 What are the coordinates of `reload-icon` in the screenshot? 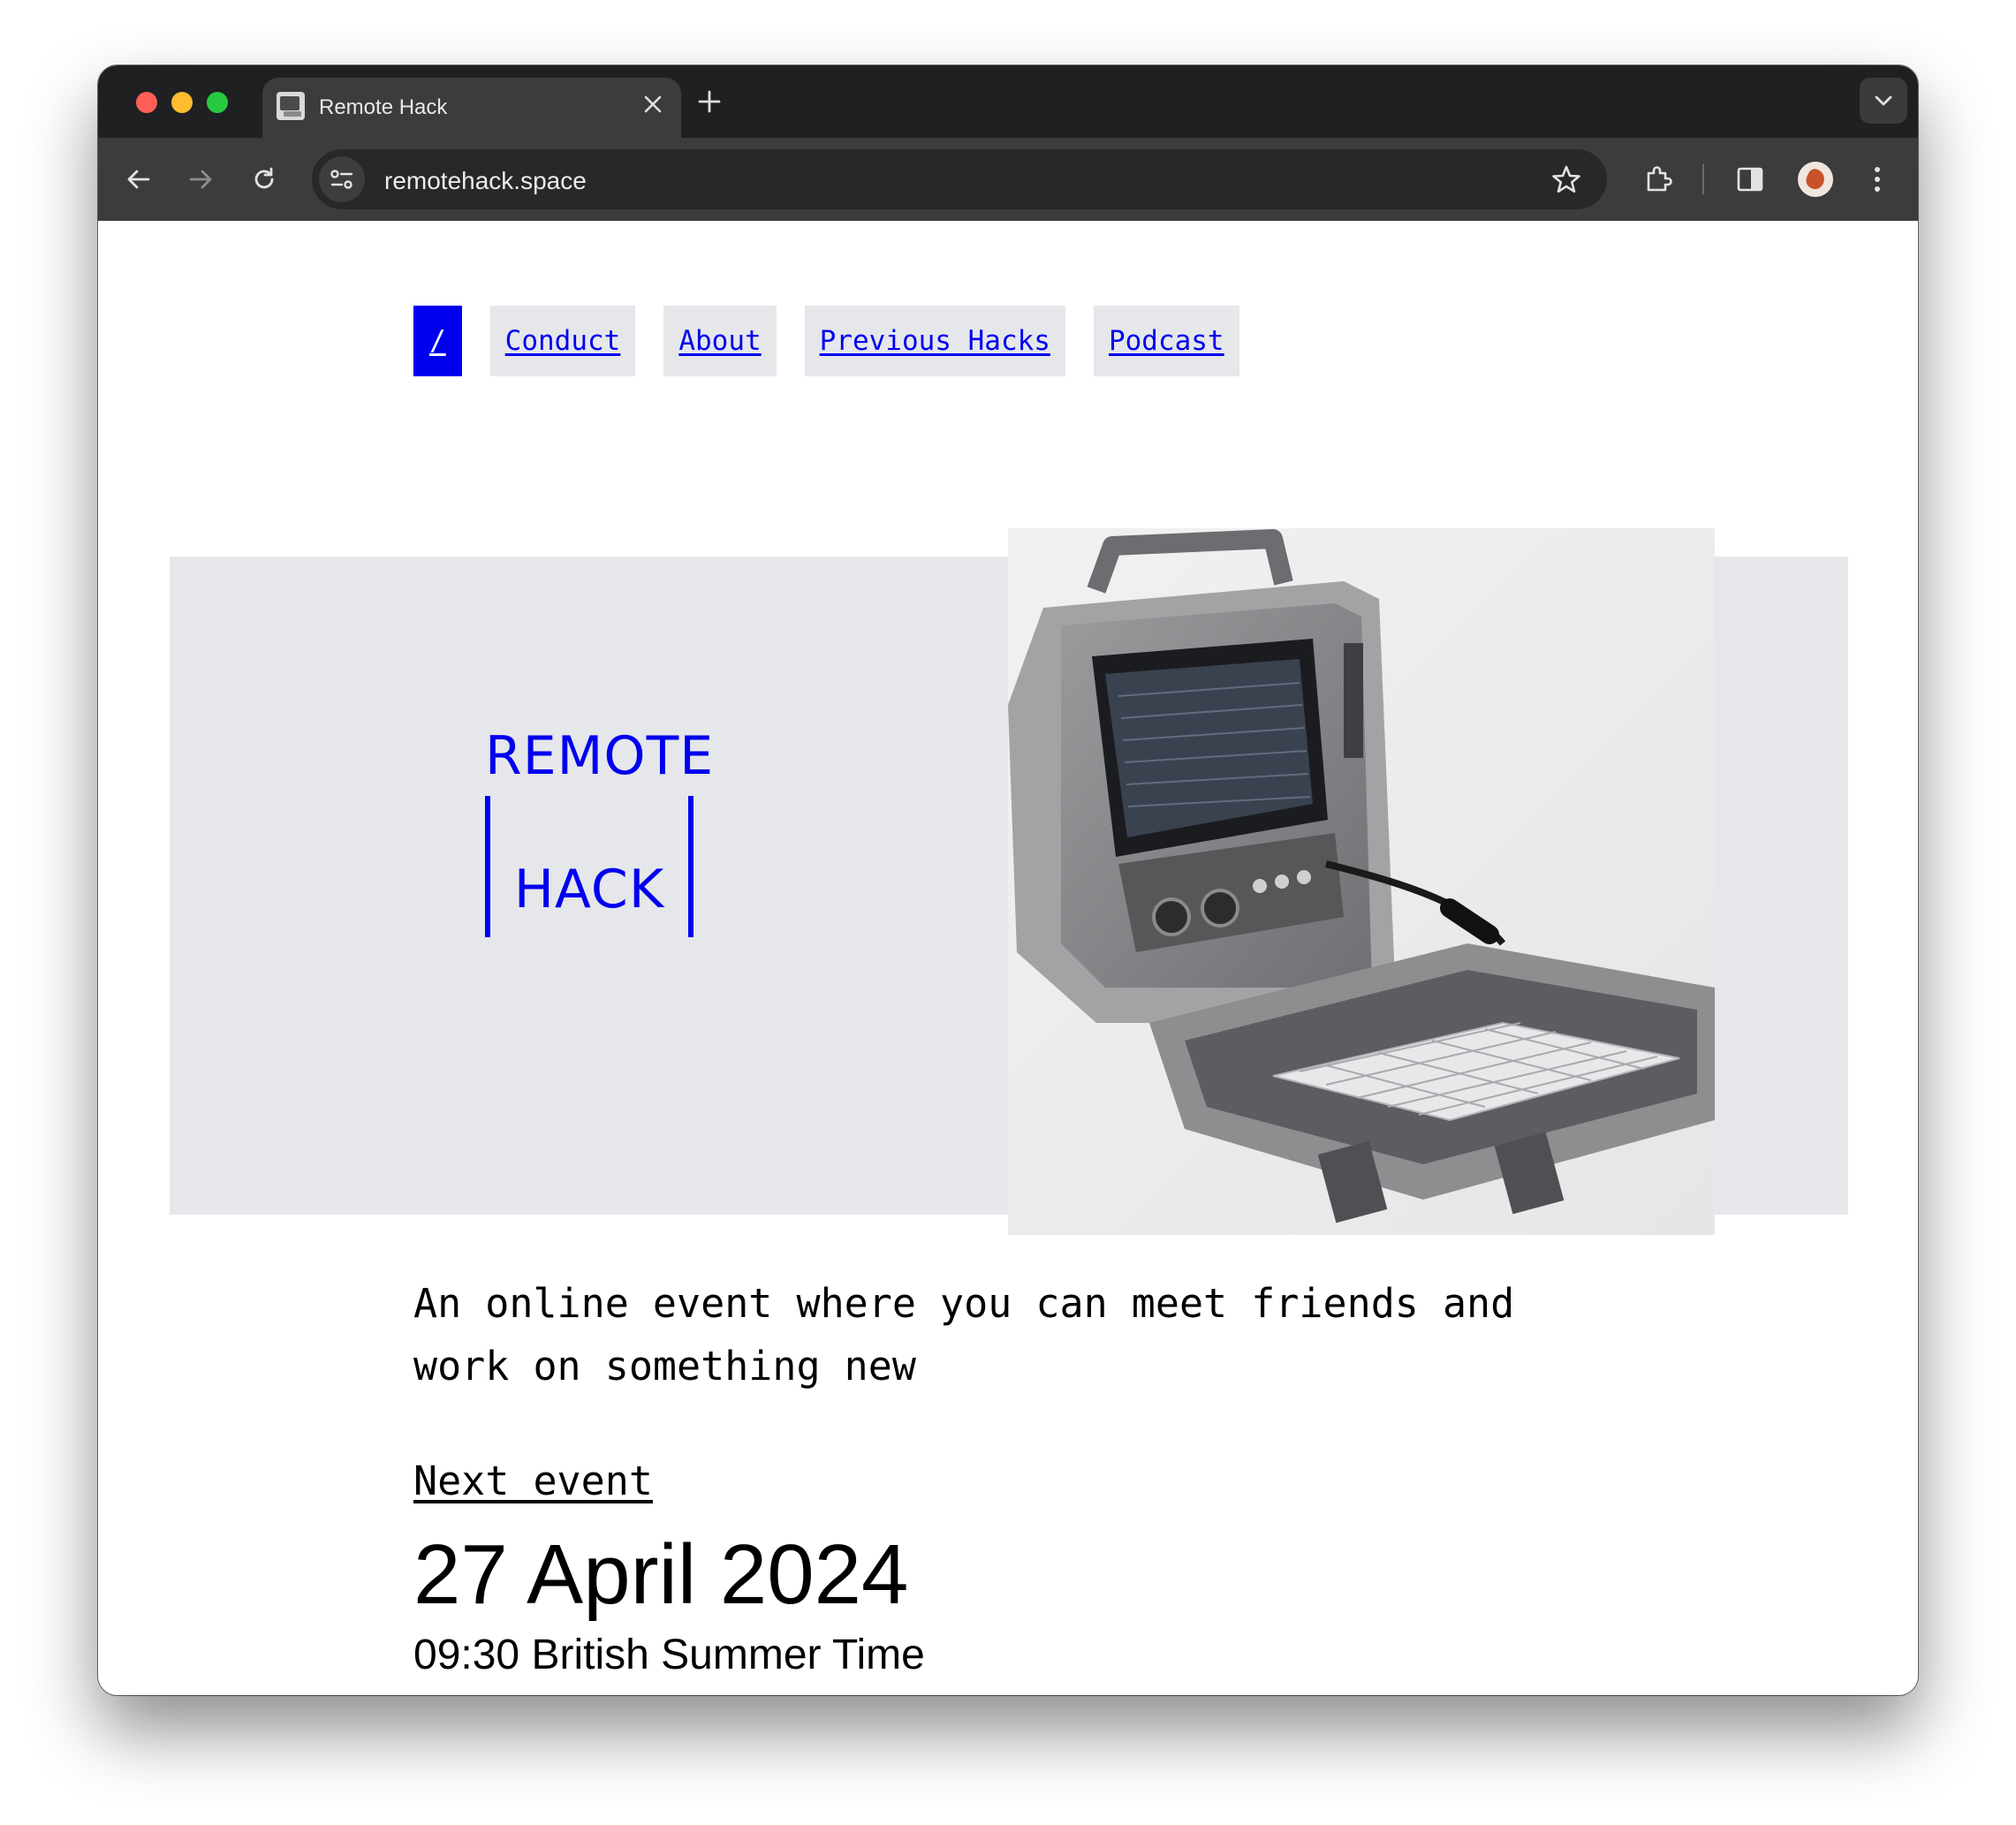 It's located at (264, 178).